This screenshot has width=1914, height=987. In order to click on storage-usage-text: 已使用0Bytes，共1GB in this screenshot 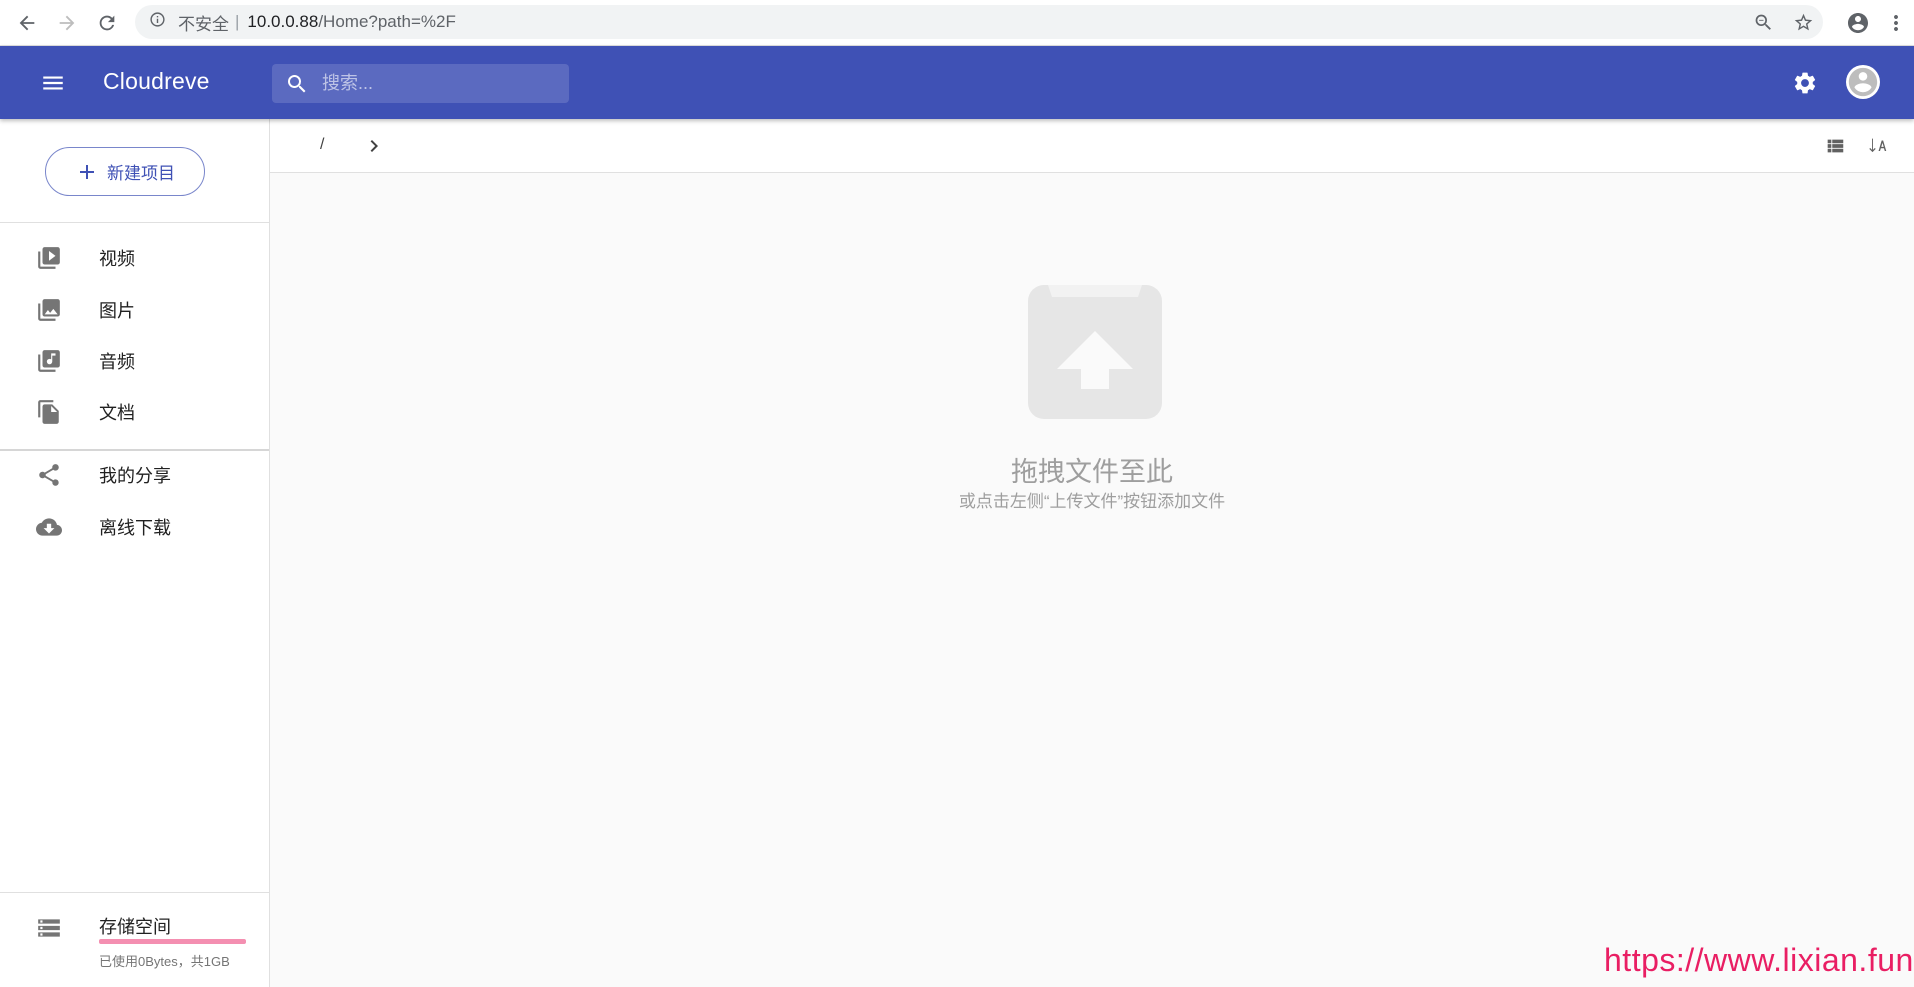, I will do `click(164, 961)`.